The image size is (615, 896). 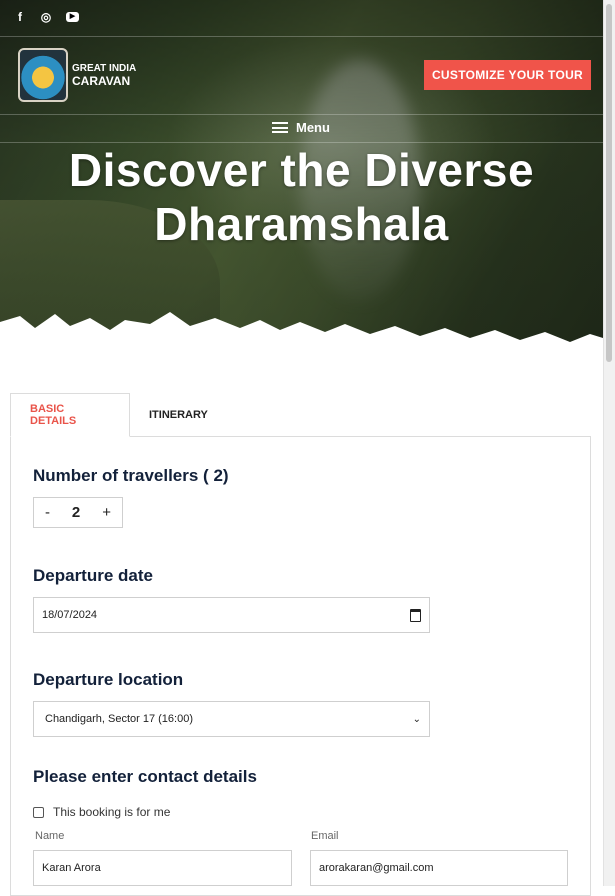 I want to click on contact-heading: Please enter contact details, so click(x=145, y=776).